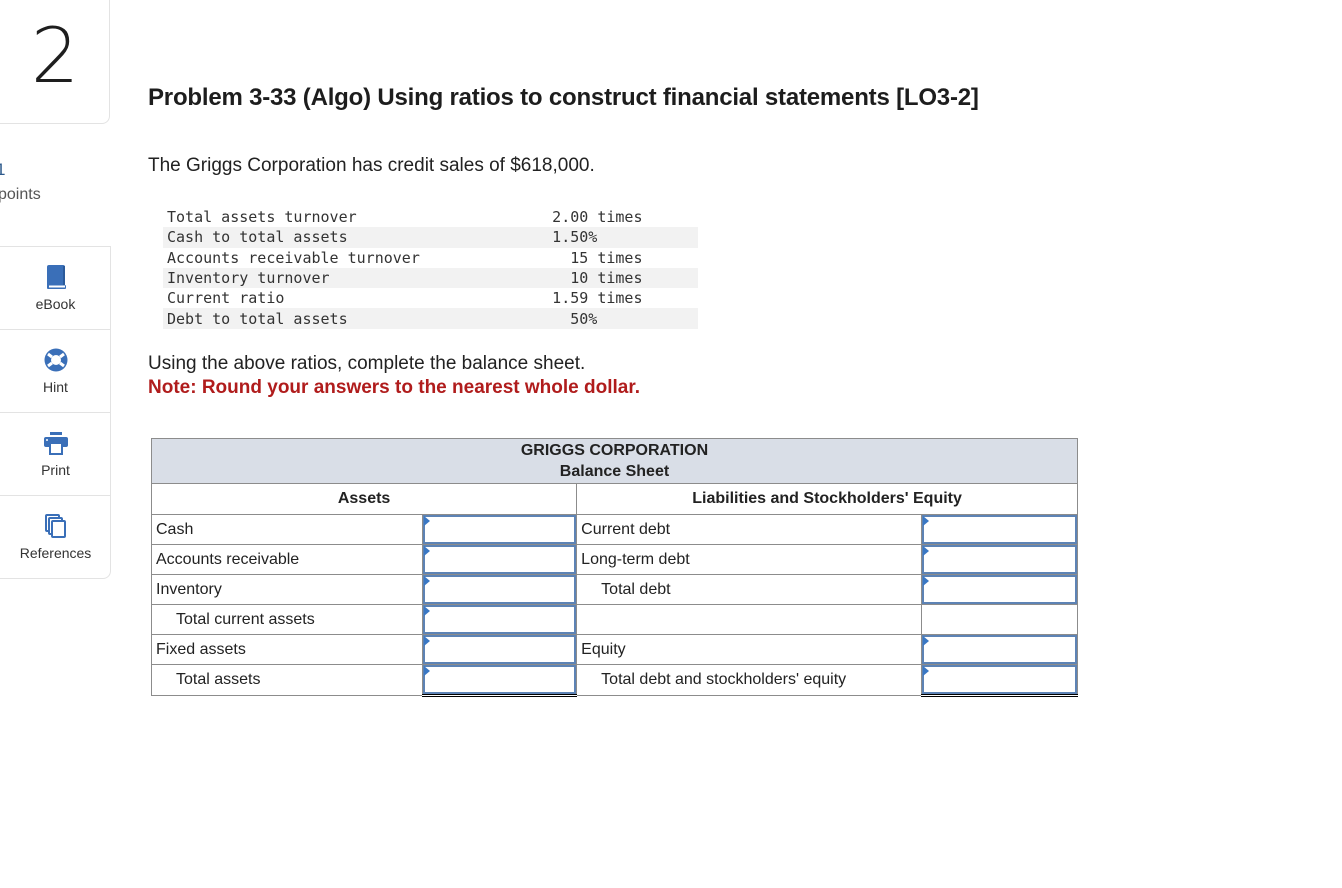 Image resolution: width=1342 pixels, height=888 pixels. I want to click on ratio-value: 50%, so click(623, 318).